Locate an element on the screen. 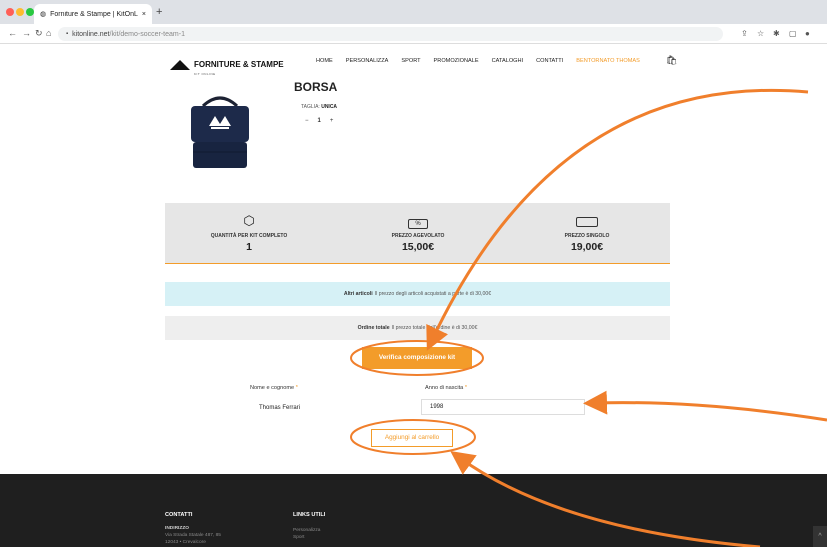  add-to-cart-button: Aggiungi al carrello is located at coordinates (412, 438).